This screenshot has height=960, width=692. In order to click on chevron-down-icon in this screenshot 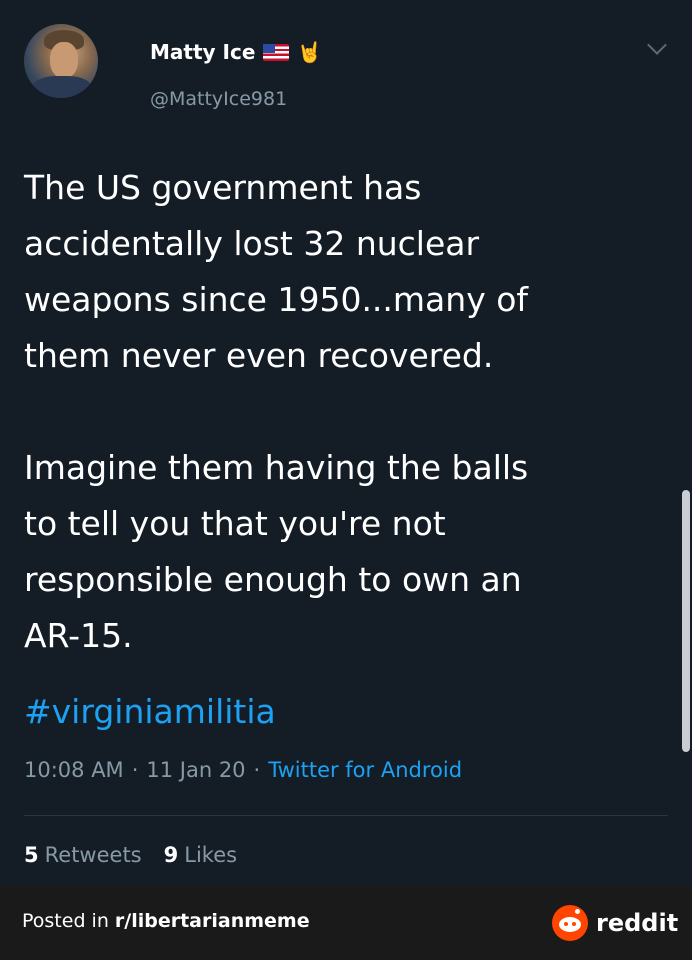, I will do `click(657, 45)`.